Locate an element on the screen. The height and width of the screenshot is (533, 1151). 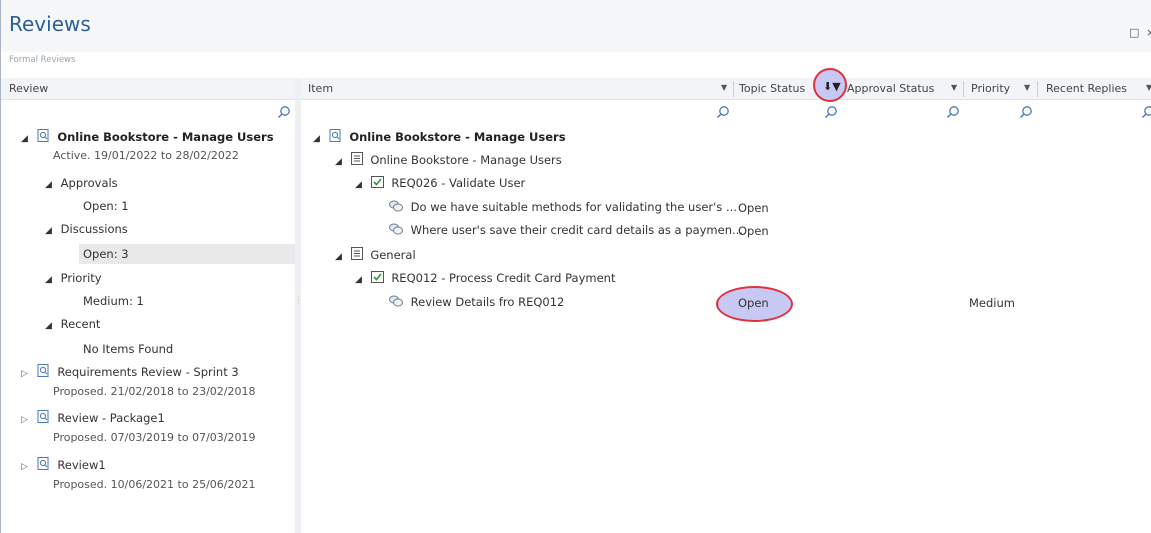
close-icon: × is located at coordinates (1148, 32).